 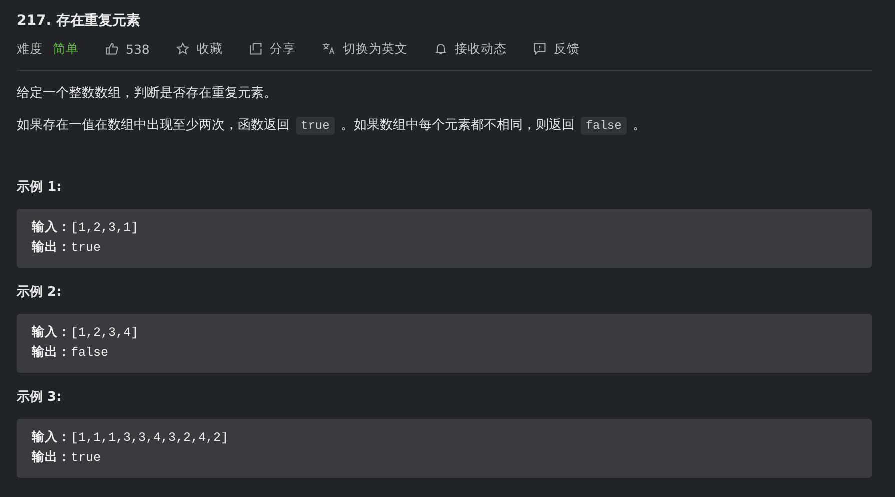 What do you see at coordinates (183, 49) in the screenshot?
I see `star-icon` at bounding box center [183, 49].